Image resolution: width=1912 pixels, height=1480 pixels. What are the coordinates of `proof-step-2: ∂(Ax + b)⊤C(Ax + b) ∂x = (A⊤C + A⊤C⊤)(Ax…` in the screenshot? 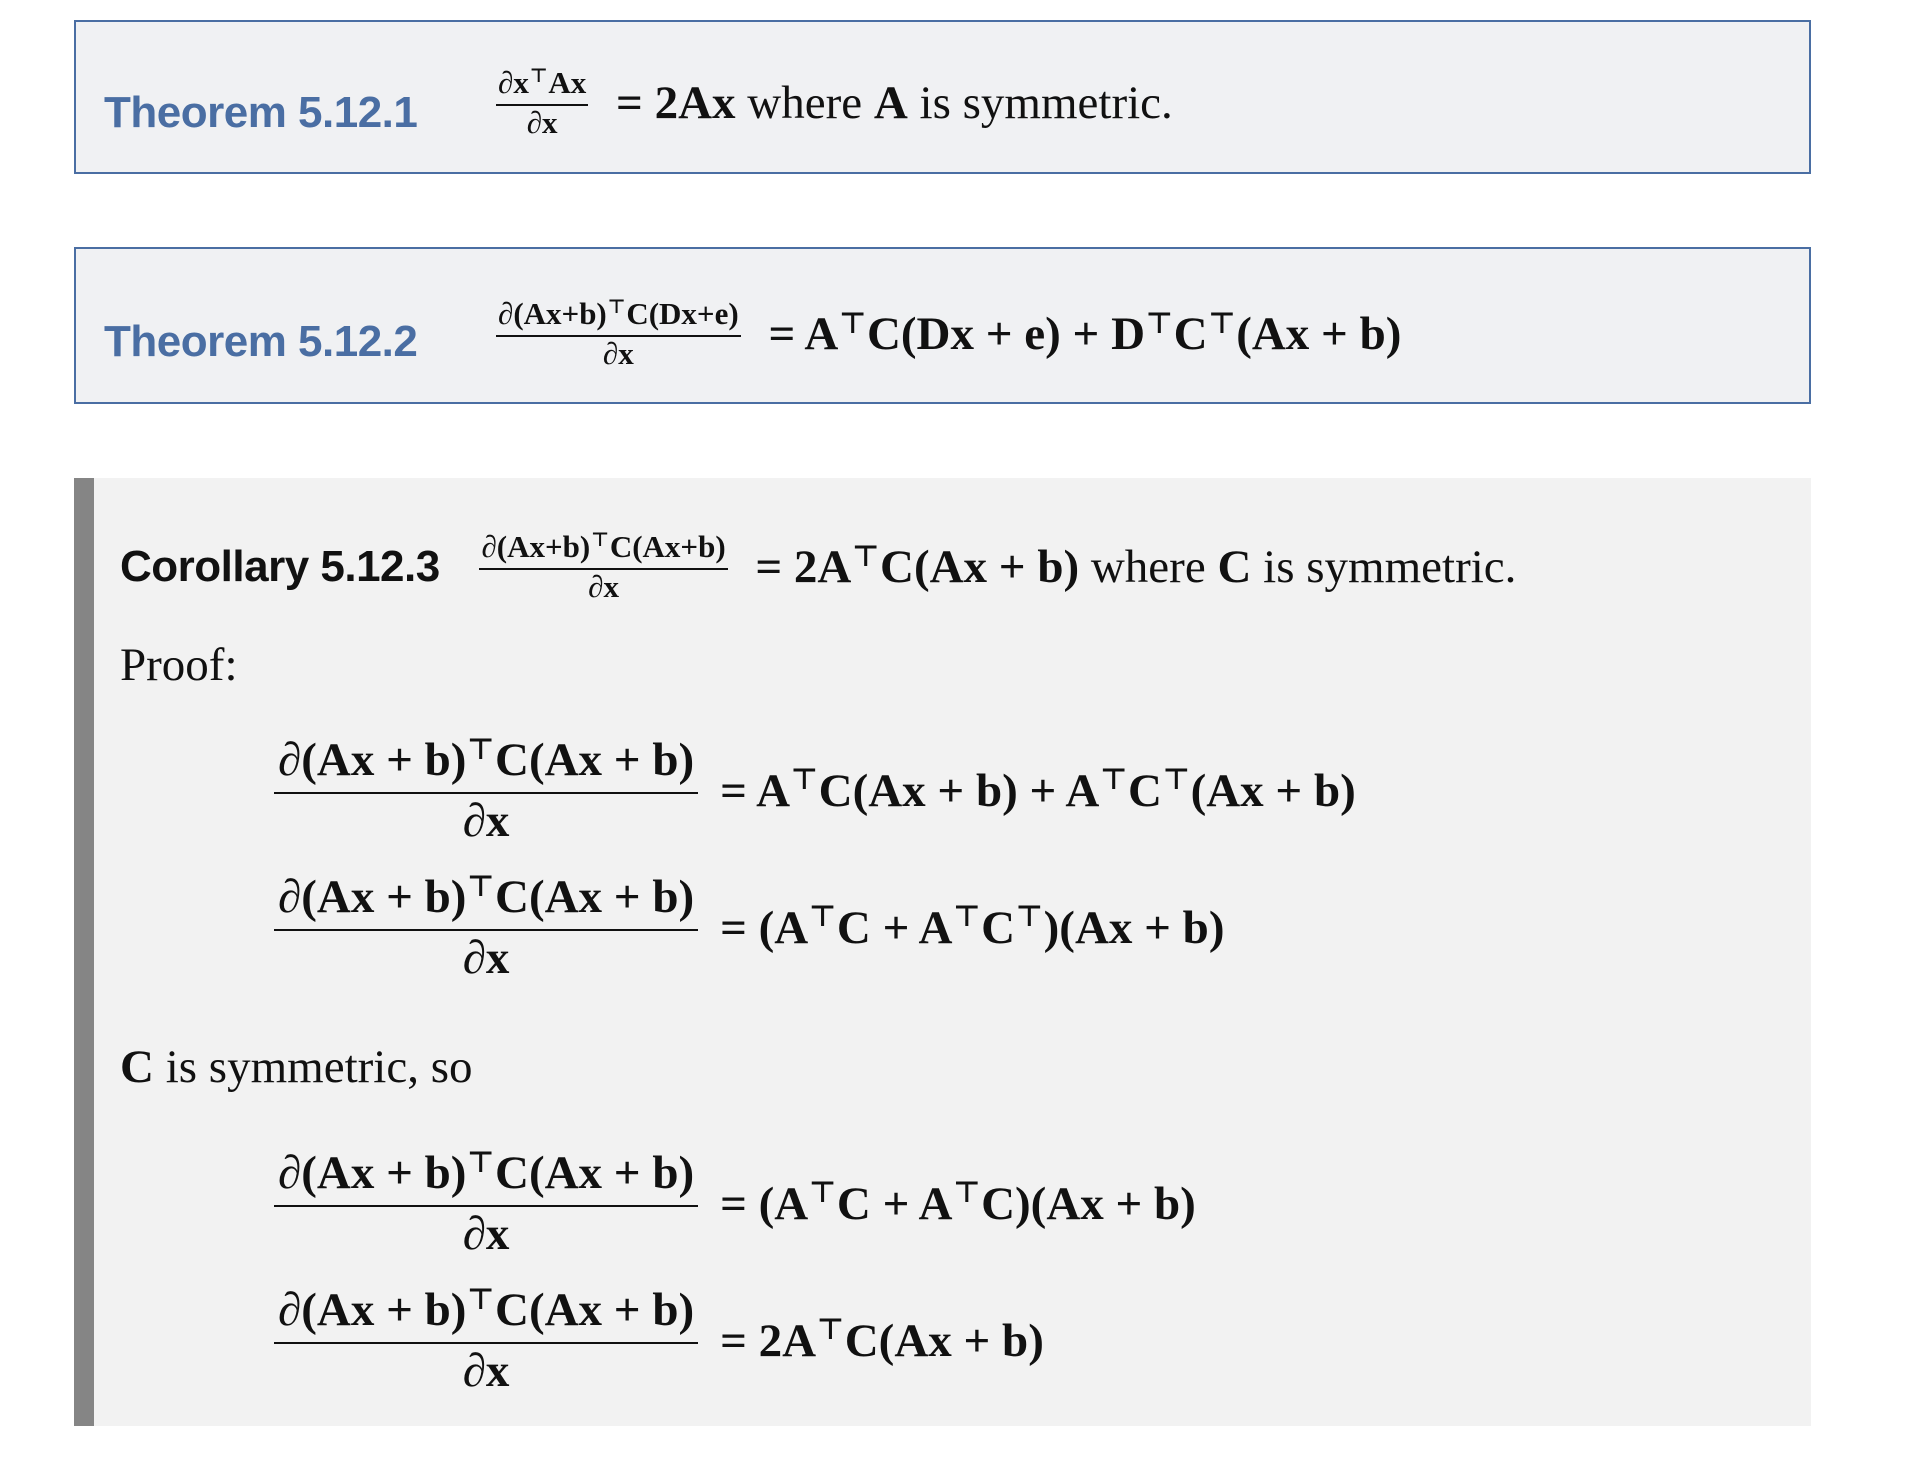 It's located at (749, 927).